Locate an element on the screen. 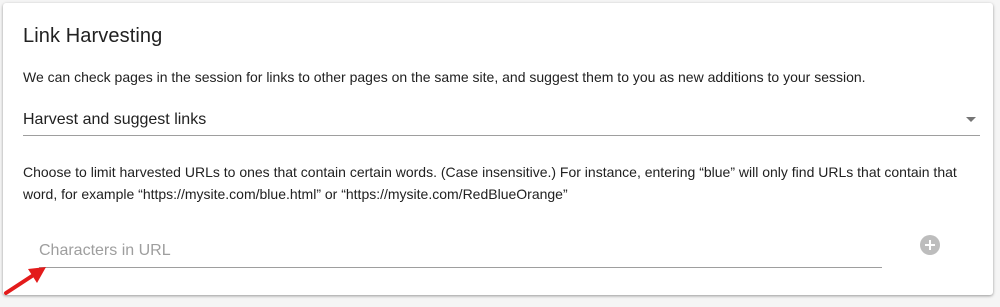  add-filter-button is located at coordinates (930, 245).